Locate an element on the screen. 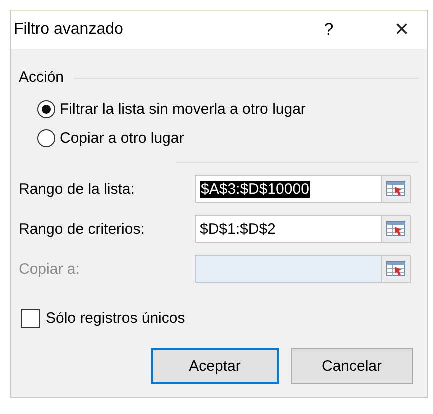 This screenshot has height=414, width=433. input-field: $A$3:$D$10000 is located at coordinates (288, 189).